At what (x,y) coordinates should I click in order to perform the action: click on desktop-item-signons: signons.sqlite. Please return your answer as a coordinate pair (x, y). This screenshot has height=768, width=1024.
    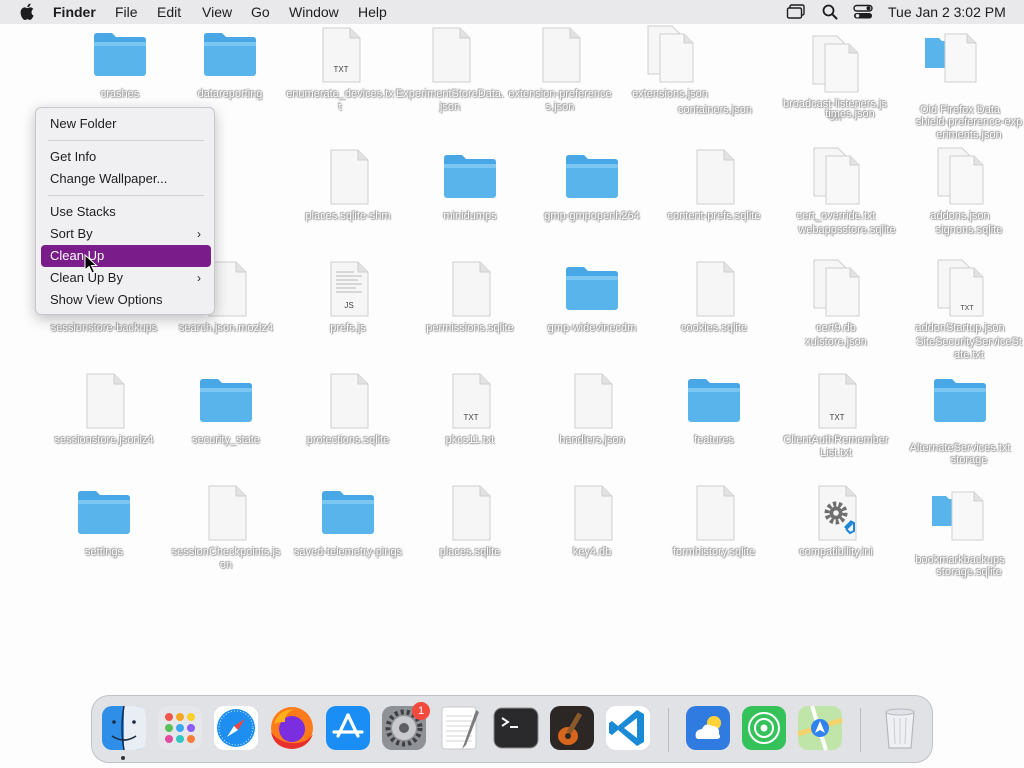
    Looking at the image, I should click on (969, 200).